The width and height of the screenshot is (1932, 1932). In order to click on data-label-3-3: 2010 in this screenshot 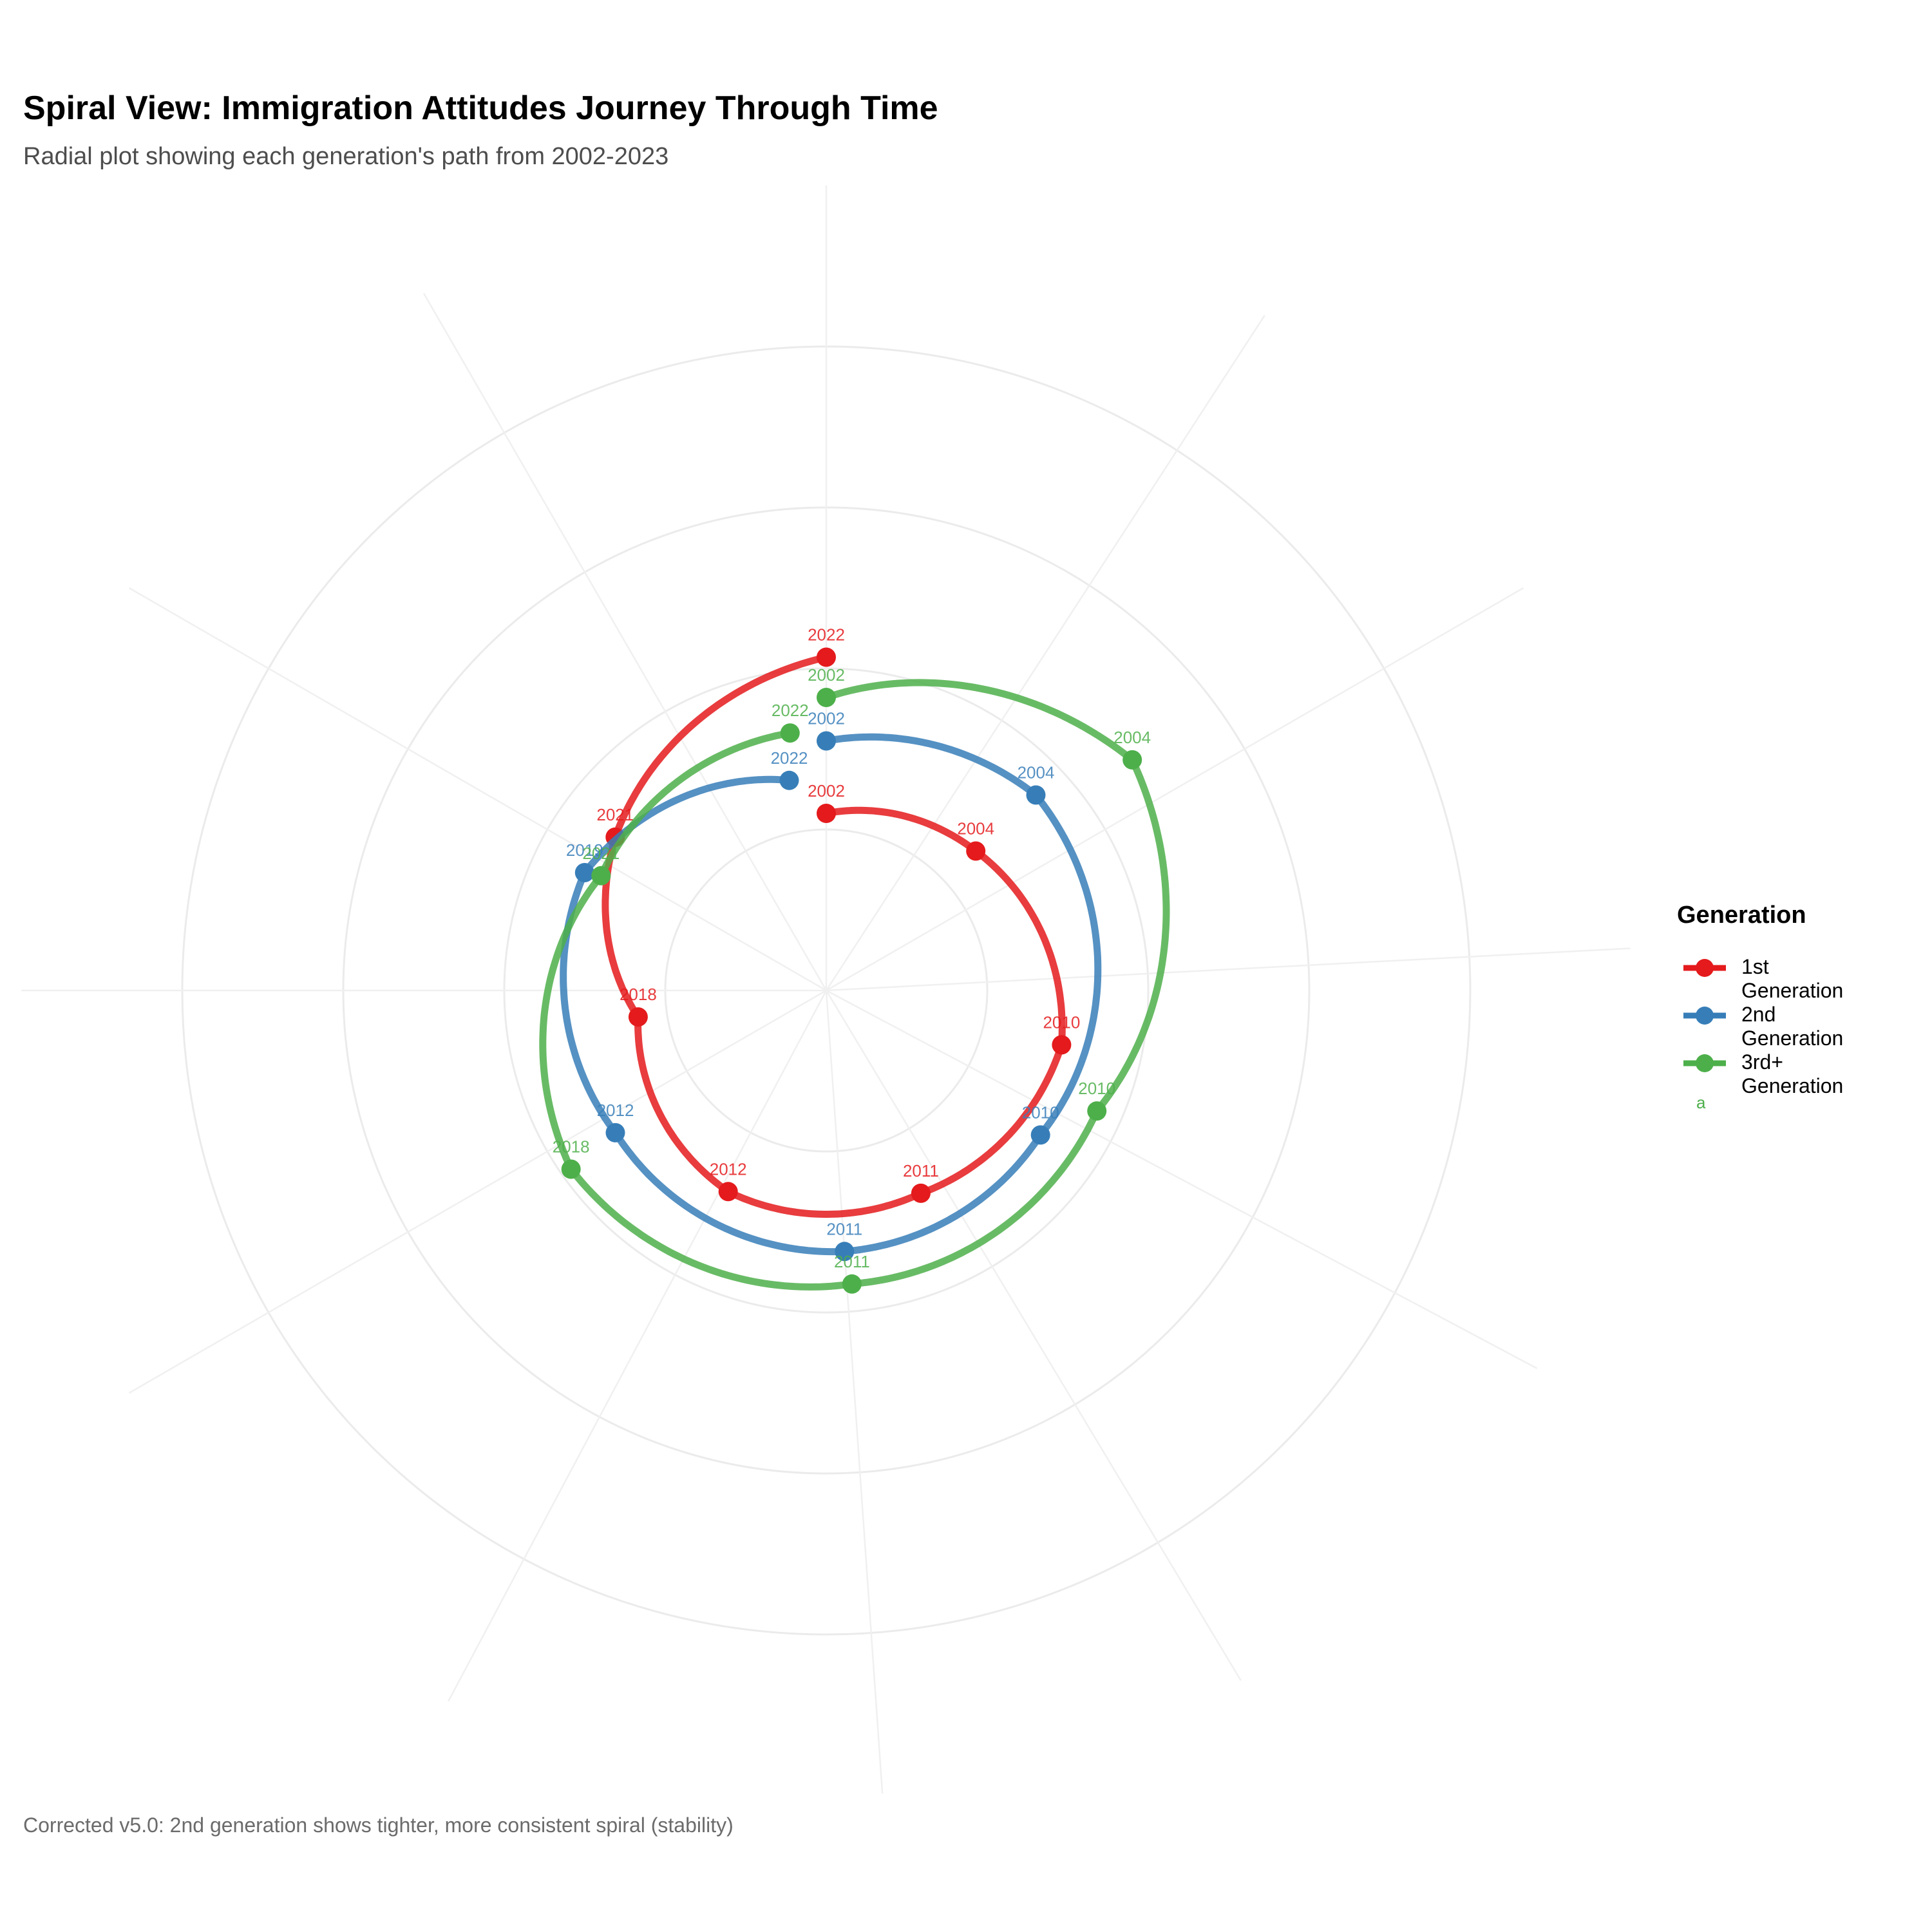, I will do `click(1096, 1089)`.